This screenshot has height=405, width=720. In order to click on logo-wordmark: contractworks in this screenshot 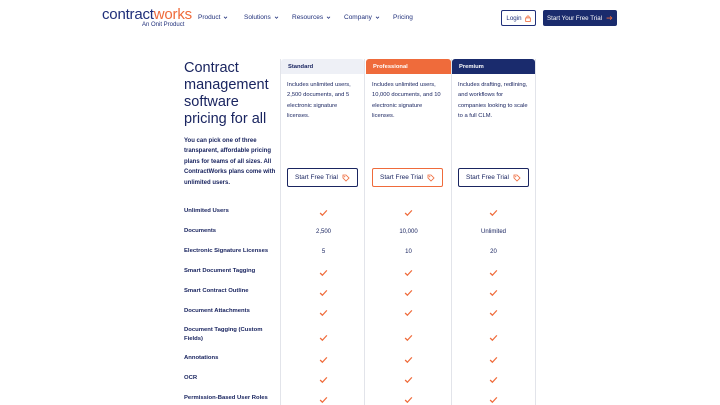, I will do `click(147, 14)`.